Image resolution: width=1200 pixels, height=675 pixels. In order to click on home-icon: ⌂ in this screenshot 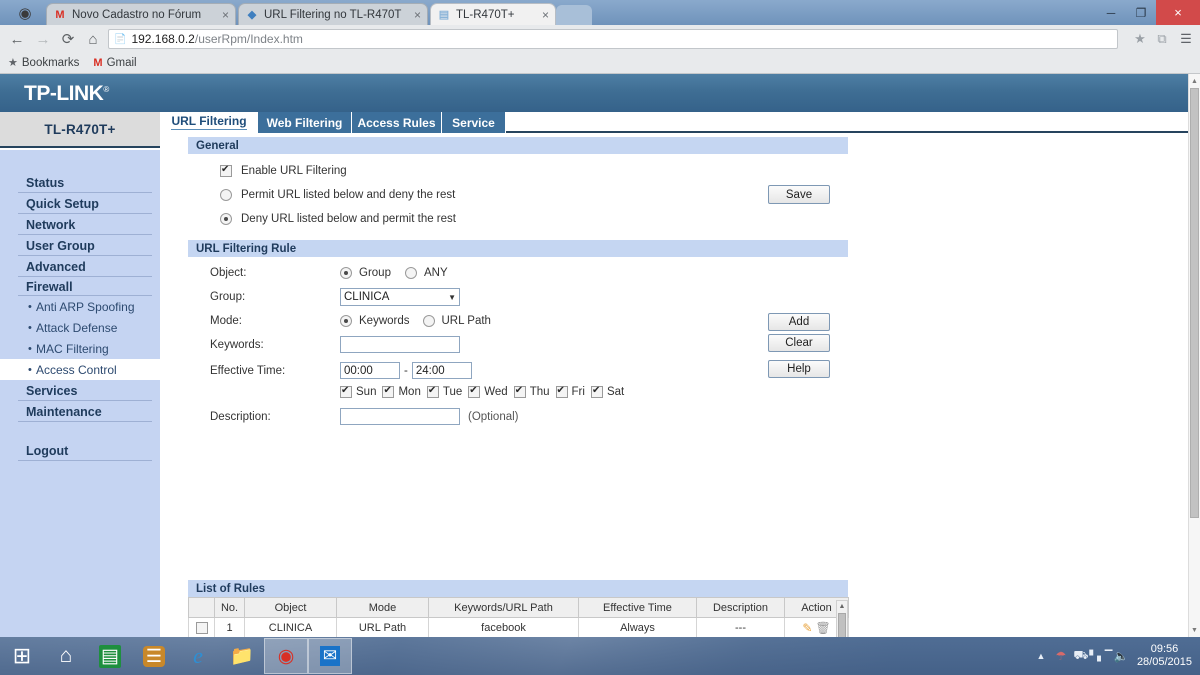, I will do `click(93, 39)`.